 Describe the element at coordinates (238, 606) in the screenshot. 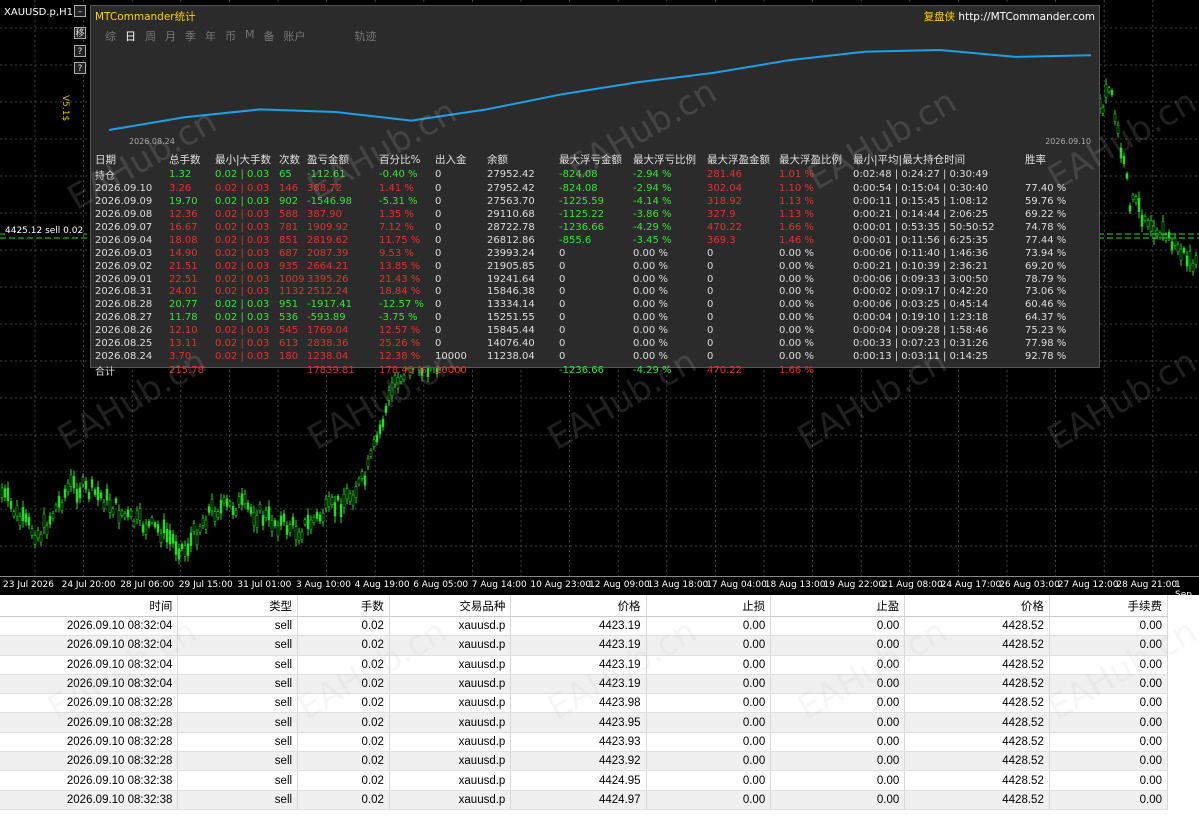

I see `orders-column-header: 类型` at that location.